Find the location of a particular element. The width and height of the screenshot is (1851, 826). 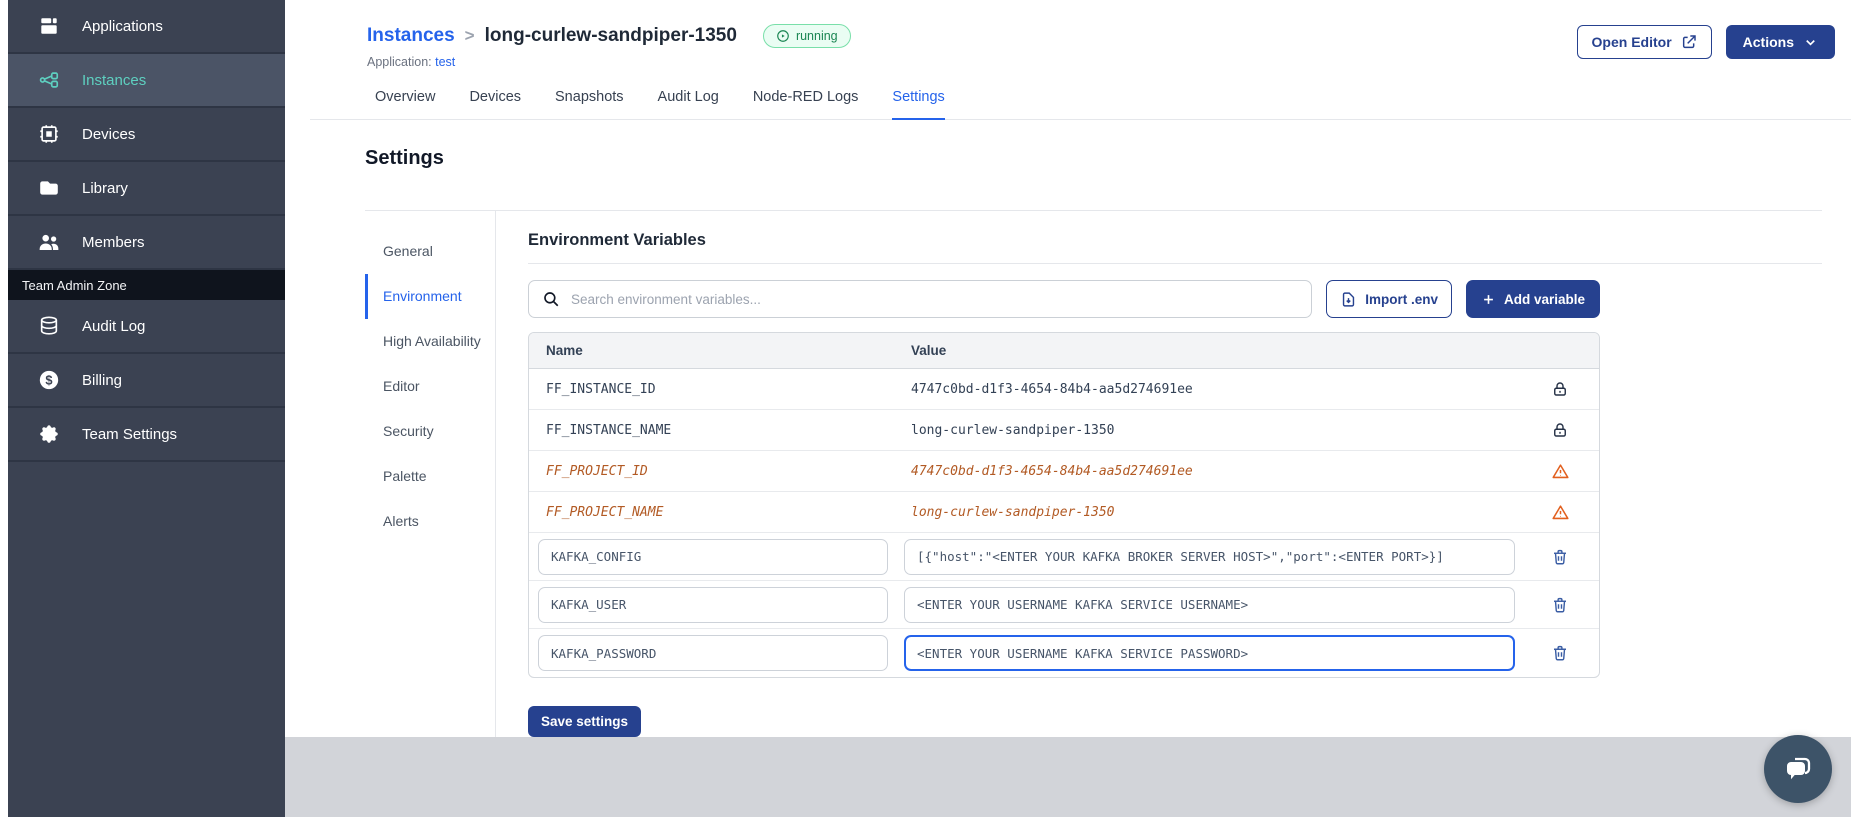

subnav-item-high-availability: High Availability is located at coordinates (430, 341).